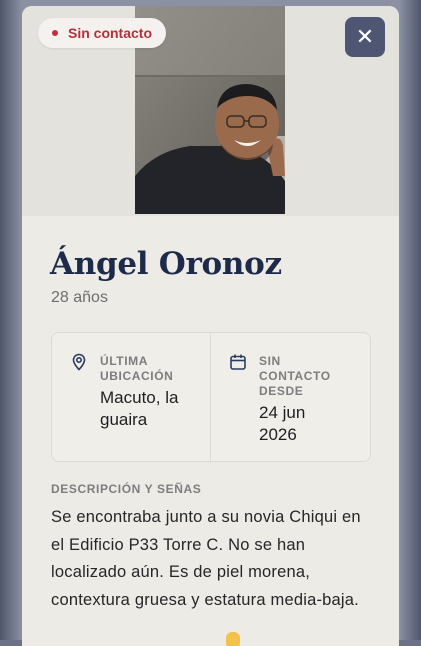 This screenshot has height=646, width=421. Describe the element at coordinates (79, 297) in the screenshot. I see `person-age: 28 años` at that location.